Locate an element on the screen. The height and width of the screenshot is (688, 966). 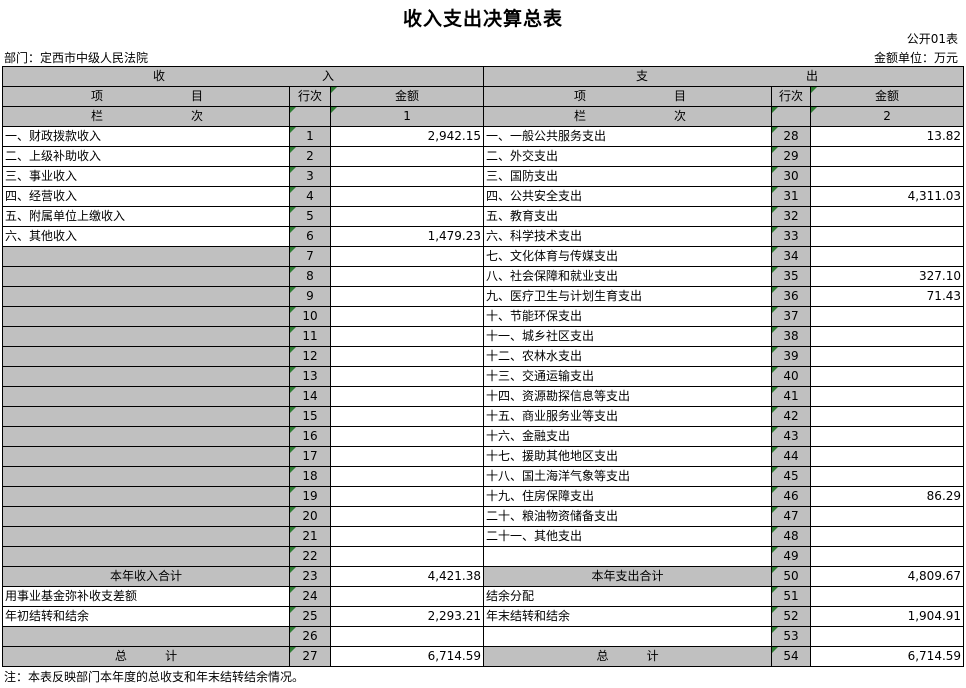
expense-item-cell: 十一、城乡社区支出 is located at coordinates (628, 336).